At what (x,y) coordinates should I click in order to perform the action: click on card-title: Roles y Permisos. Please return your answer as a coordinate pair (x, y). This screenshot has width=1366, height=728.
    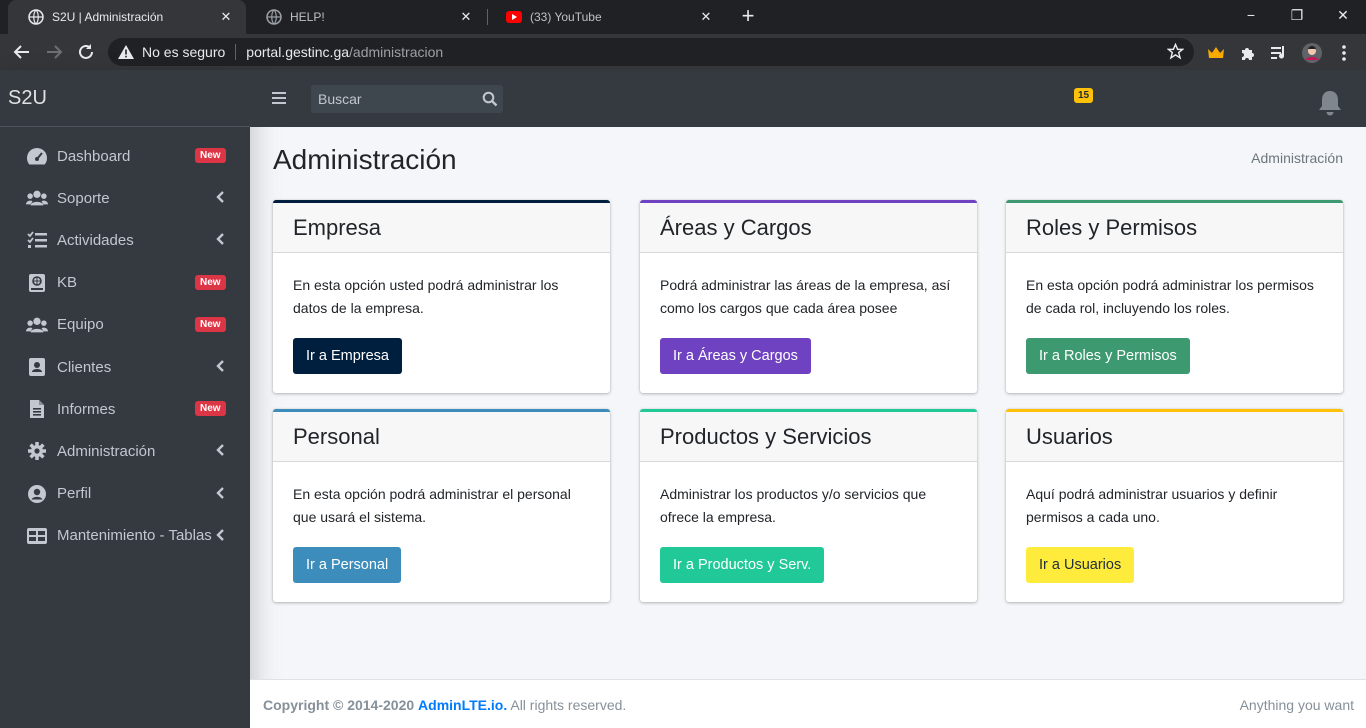
    Looking at the image, I should click on (1174, 228).